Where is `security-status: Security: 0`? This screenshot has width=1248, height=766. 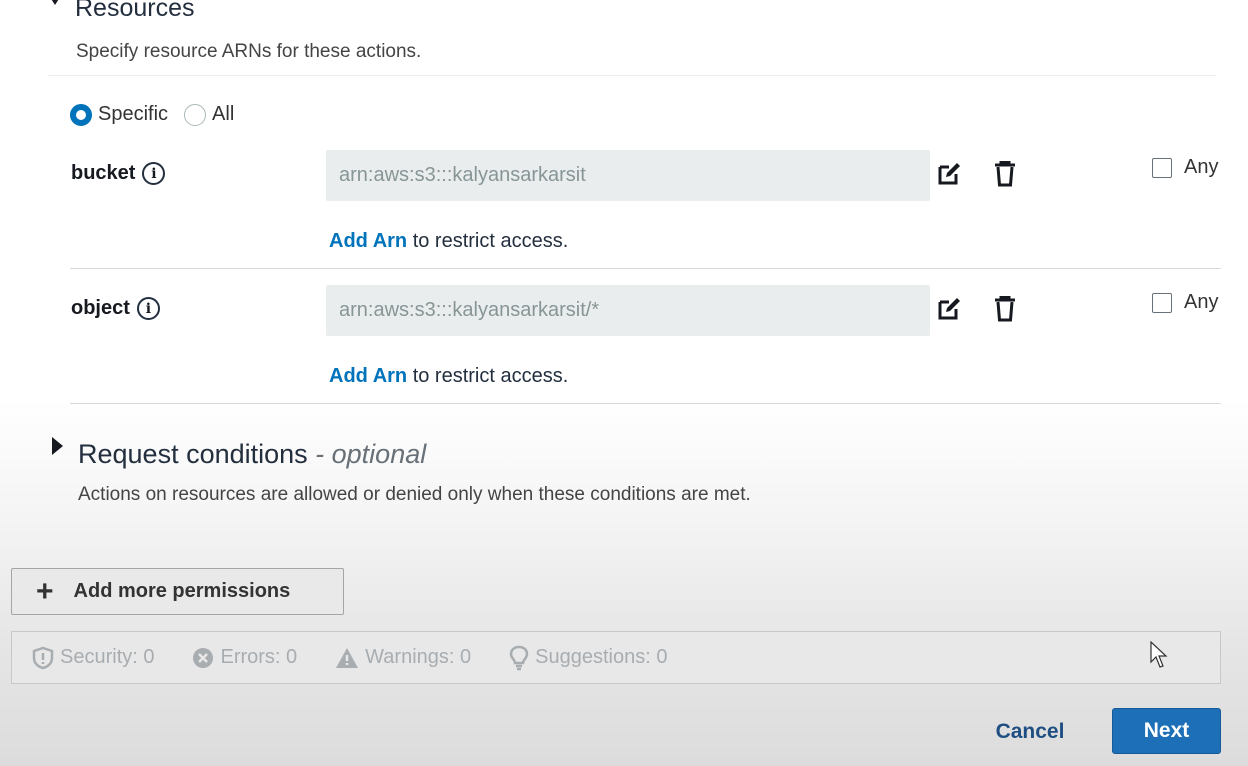 security-status: Security: 0 is located at coordinates (93, 658).